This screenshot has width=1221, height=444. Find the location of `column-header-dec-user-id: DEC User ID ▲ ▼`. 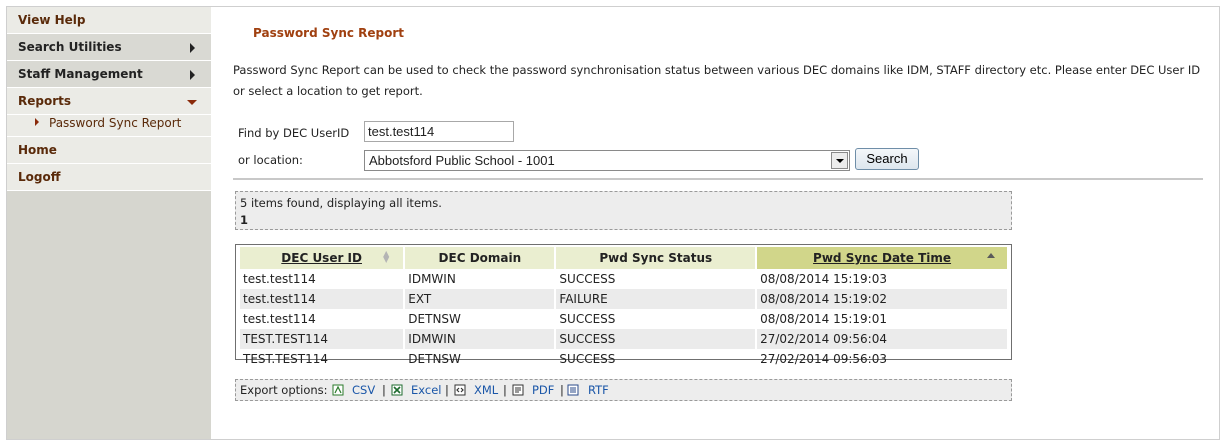

column-header-dec-user-id: DEC User ID ▲ ▼ is located at coordinates (322, 258).